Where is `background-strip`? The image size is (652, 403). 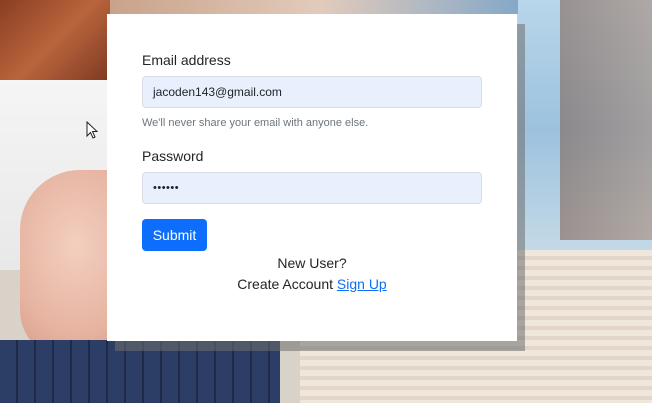
background-strip is located at coordinates (320, 7).